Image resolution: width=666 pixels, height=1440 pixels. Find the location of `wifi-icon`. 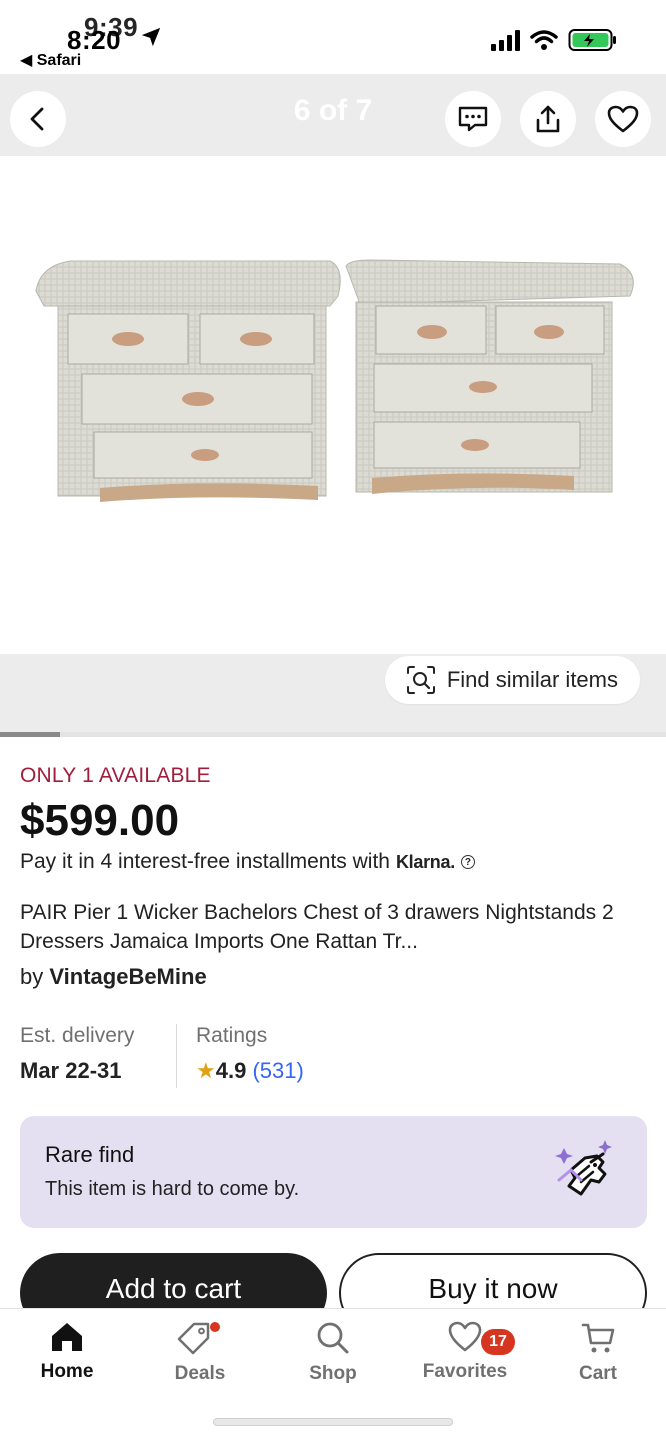

wifi-icon is located at coordinates (544, 40).